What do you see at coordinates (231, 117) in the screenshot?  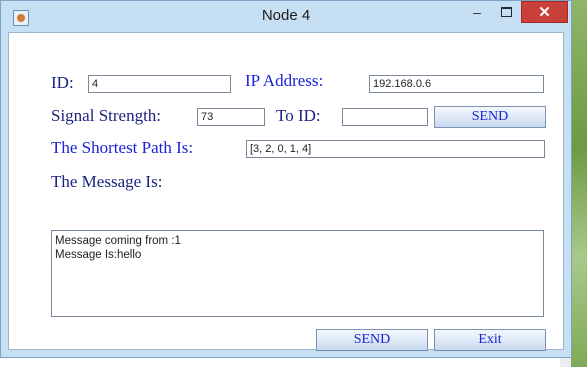 I see `signal-strength-field: 73` at bounding box center [231, 117].